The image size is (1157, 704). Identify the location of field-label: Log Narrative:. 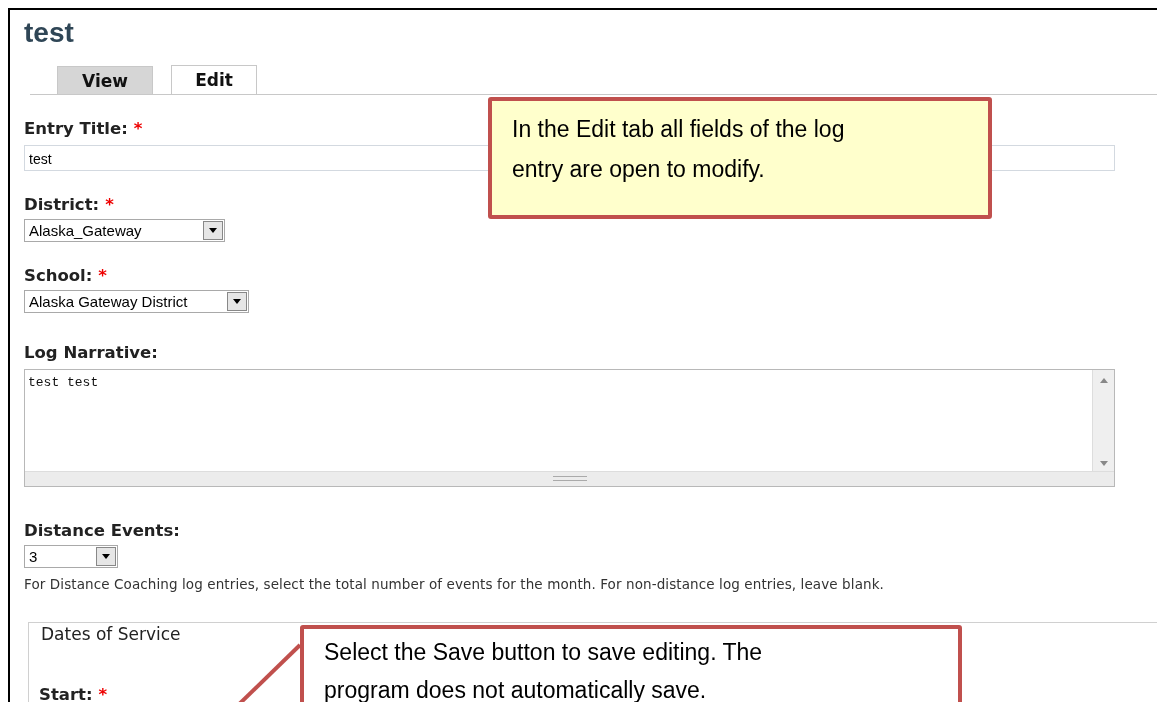
(91, 352).